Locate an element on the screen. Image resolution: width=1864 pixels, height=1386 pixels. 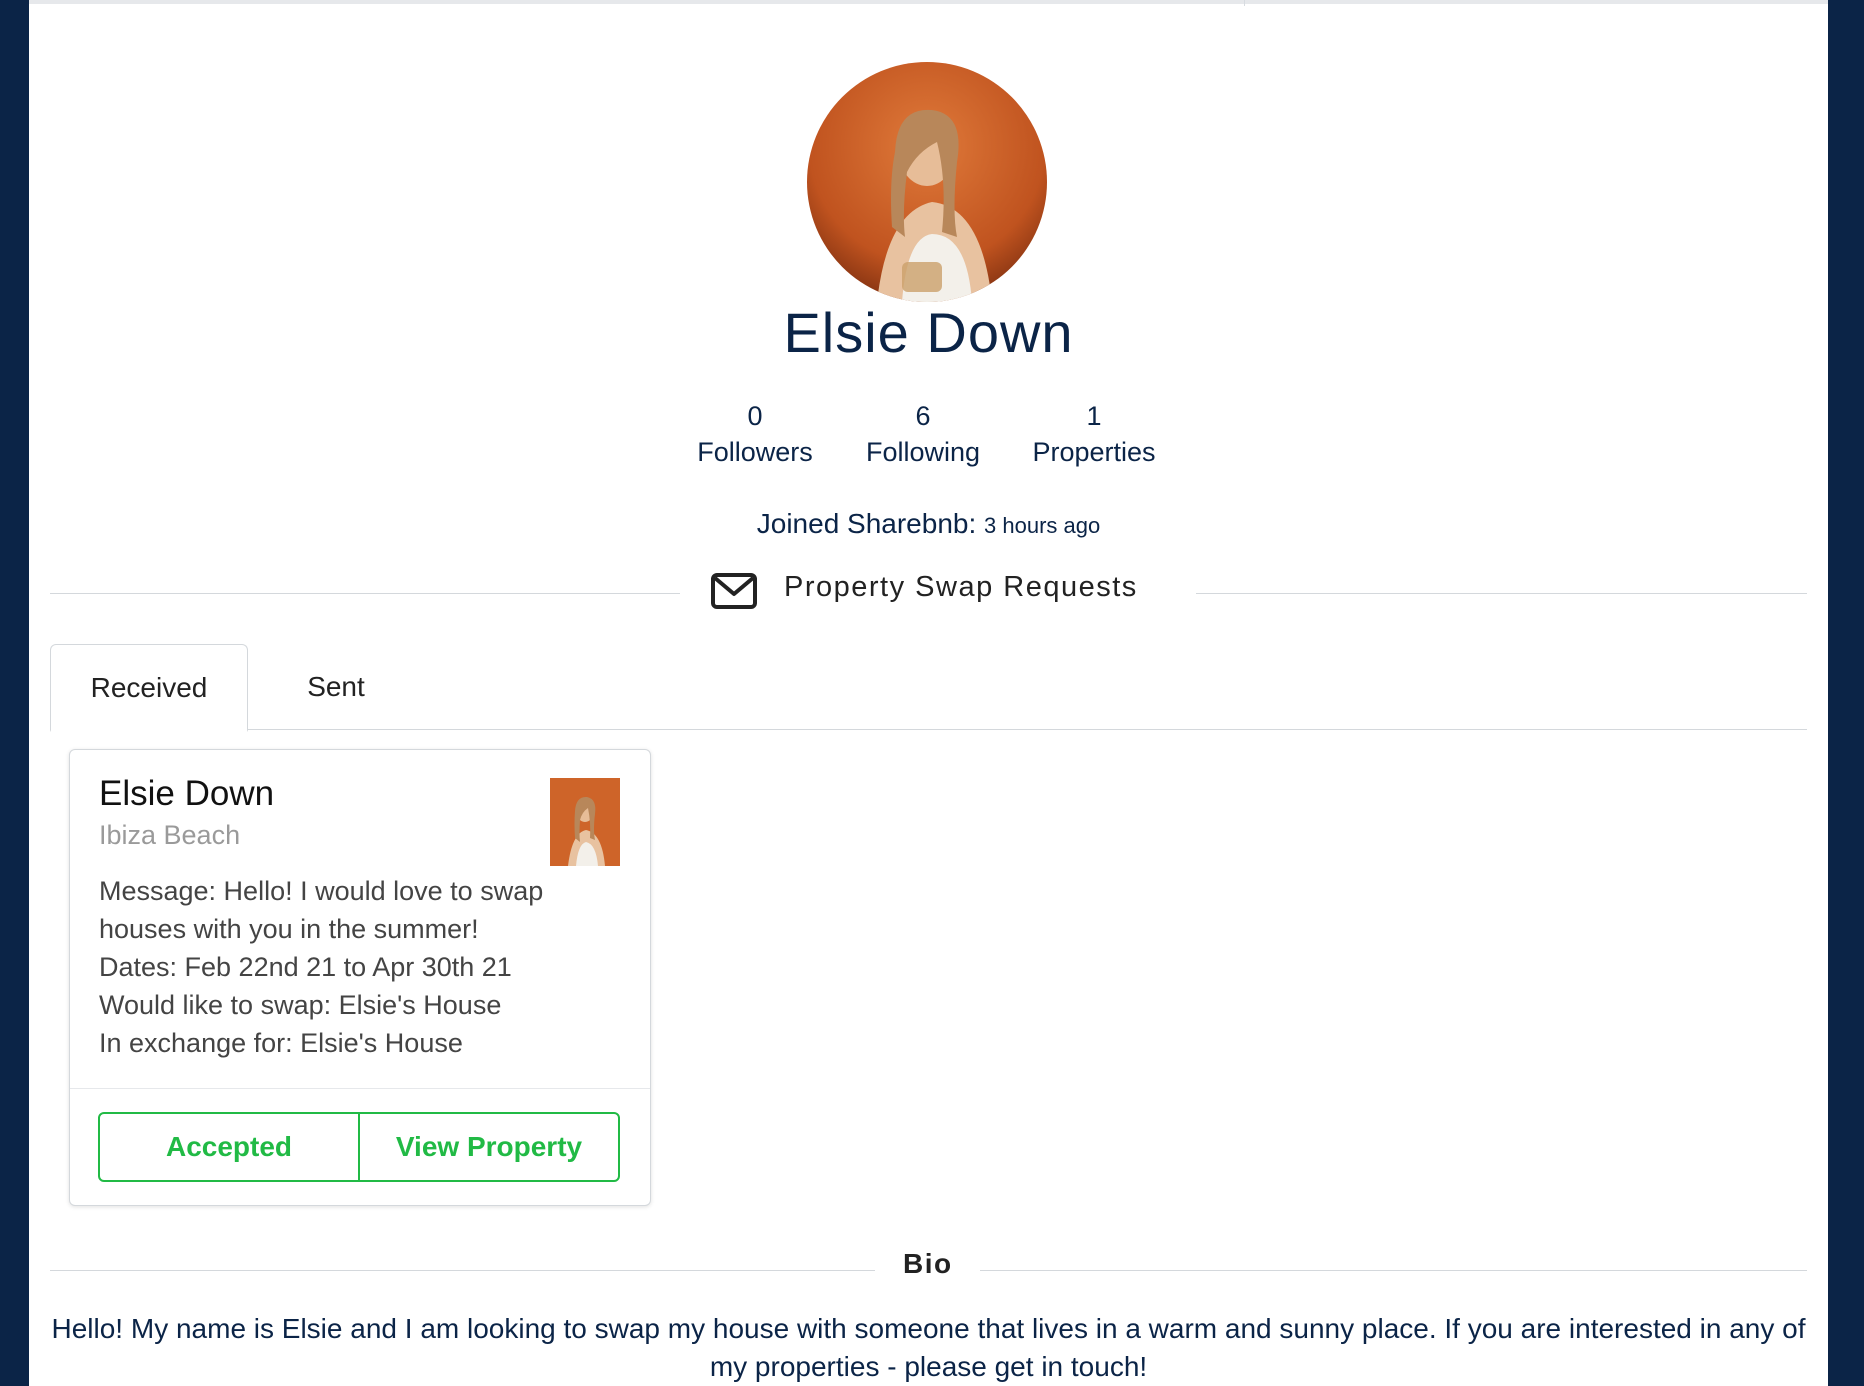
followers-label: Followers is located at coordinates (755, 452).